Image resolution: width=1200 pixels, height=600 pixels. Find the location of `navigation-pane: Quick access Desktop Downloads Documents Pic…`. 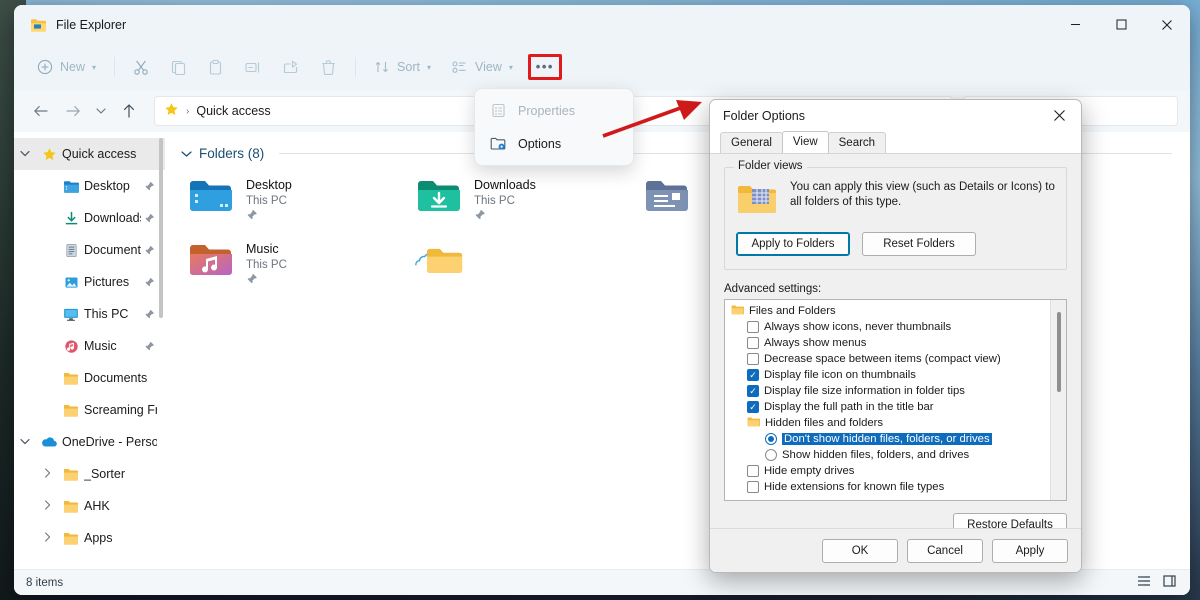

navigation-pane: Quick access Desktop Downloads Documents Pic… is located at coordinates (89, 350).